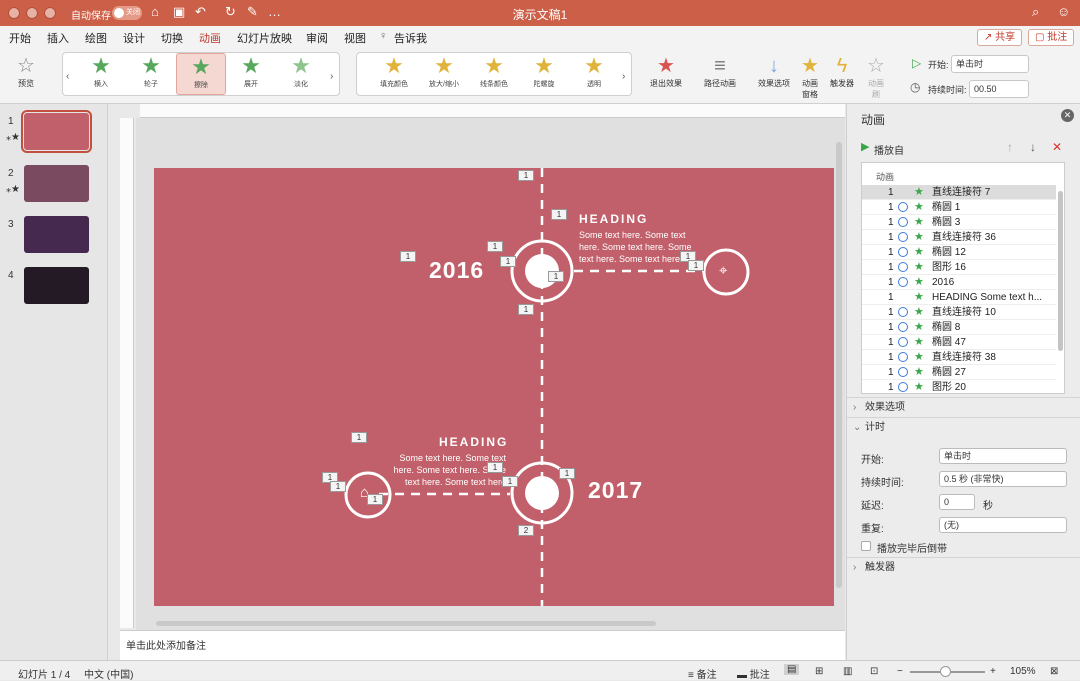 The height and width of the screenshot is (681, 1080). I want to click on effect-fly-in: ★ 横入, so click(101, 74).